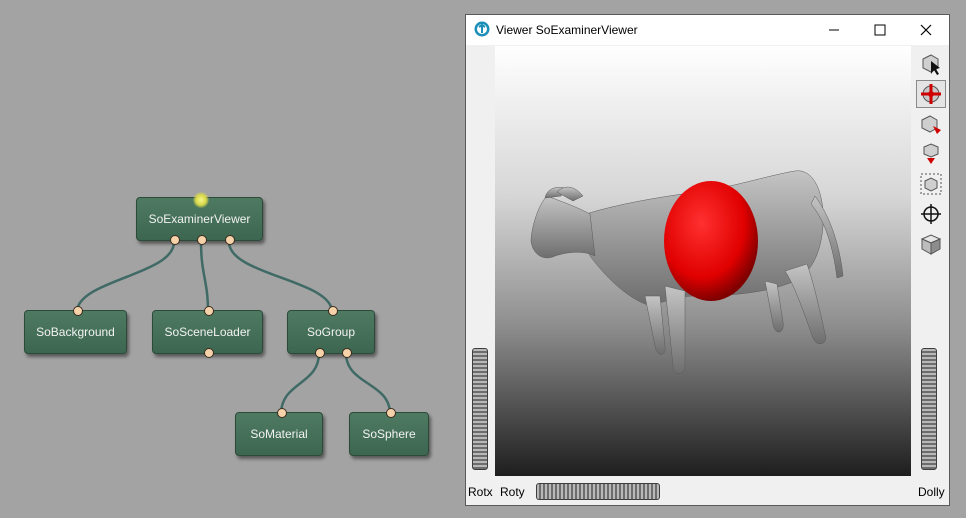 This screenshot has height=518, width=966. I want to click on rotx-wheel, so click(480, 409).